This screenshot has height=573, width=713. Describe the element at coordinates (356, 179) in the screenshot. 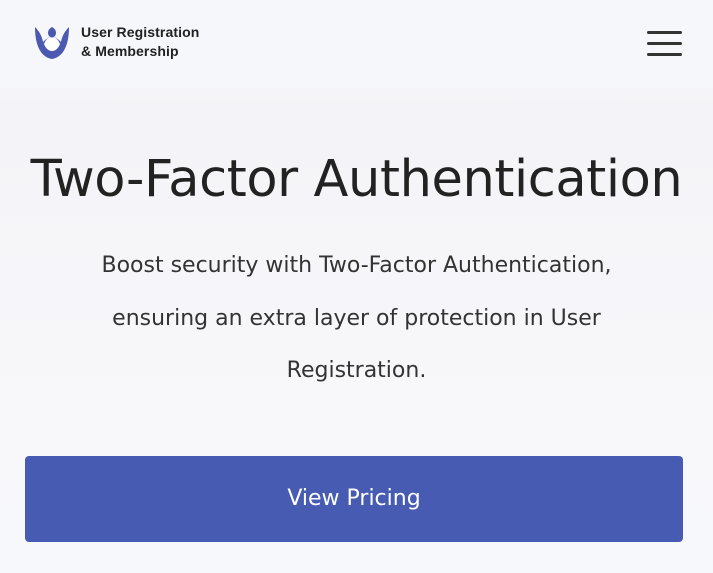

I see `page-title: Two-Factor Authentication` at that location.